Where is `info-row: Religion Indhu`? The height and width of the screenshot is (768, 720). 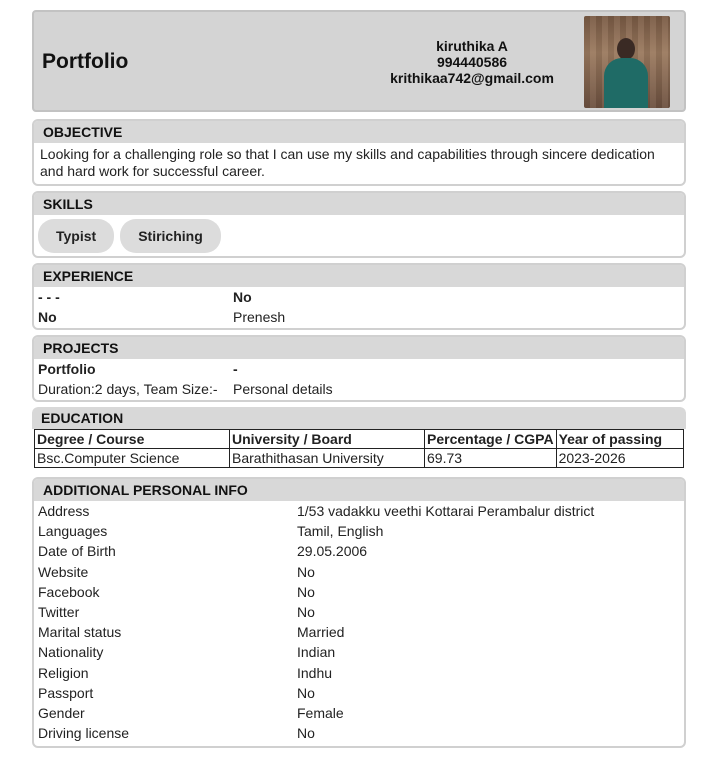 info-row: Religion Indhu is located at coordinates (359, 673).